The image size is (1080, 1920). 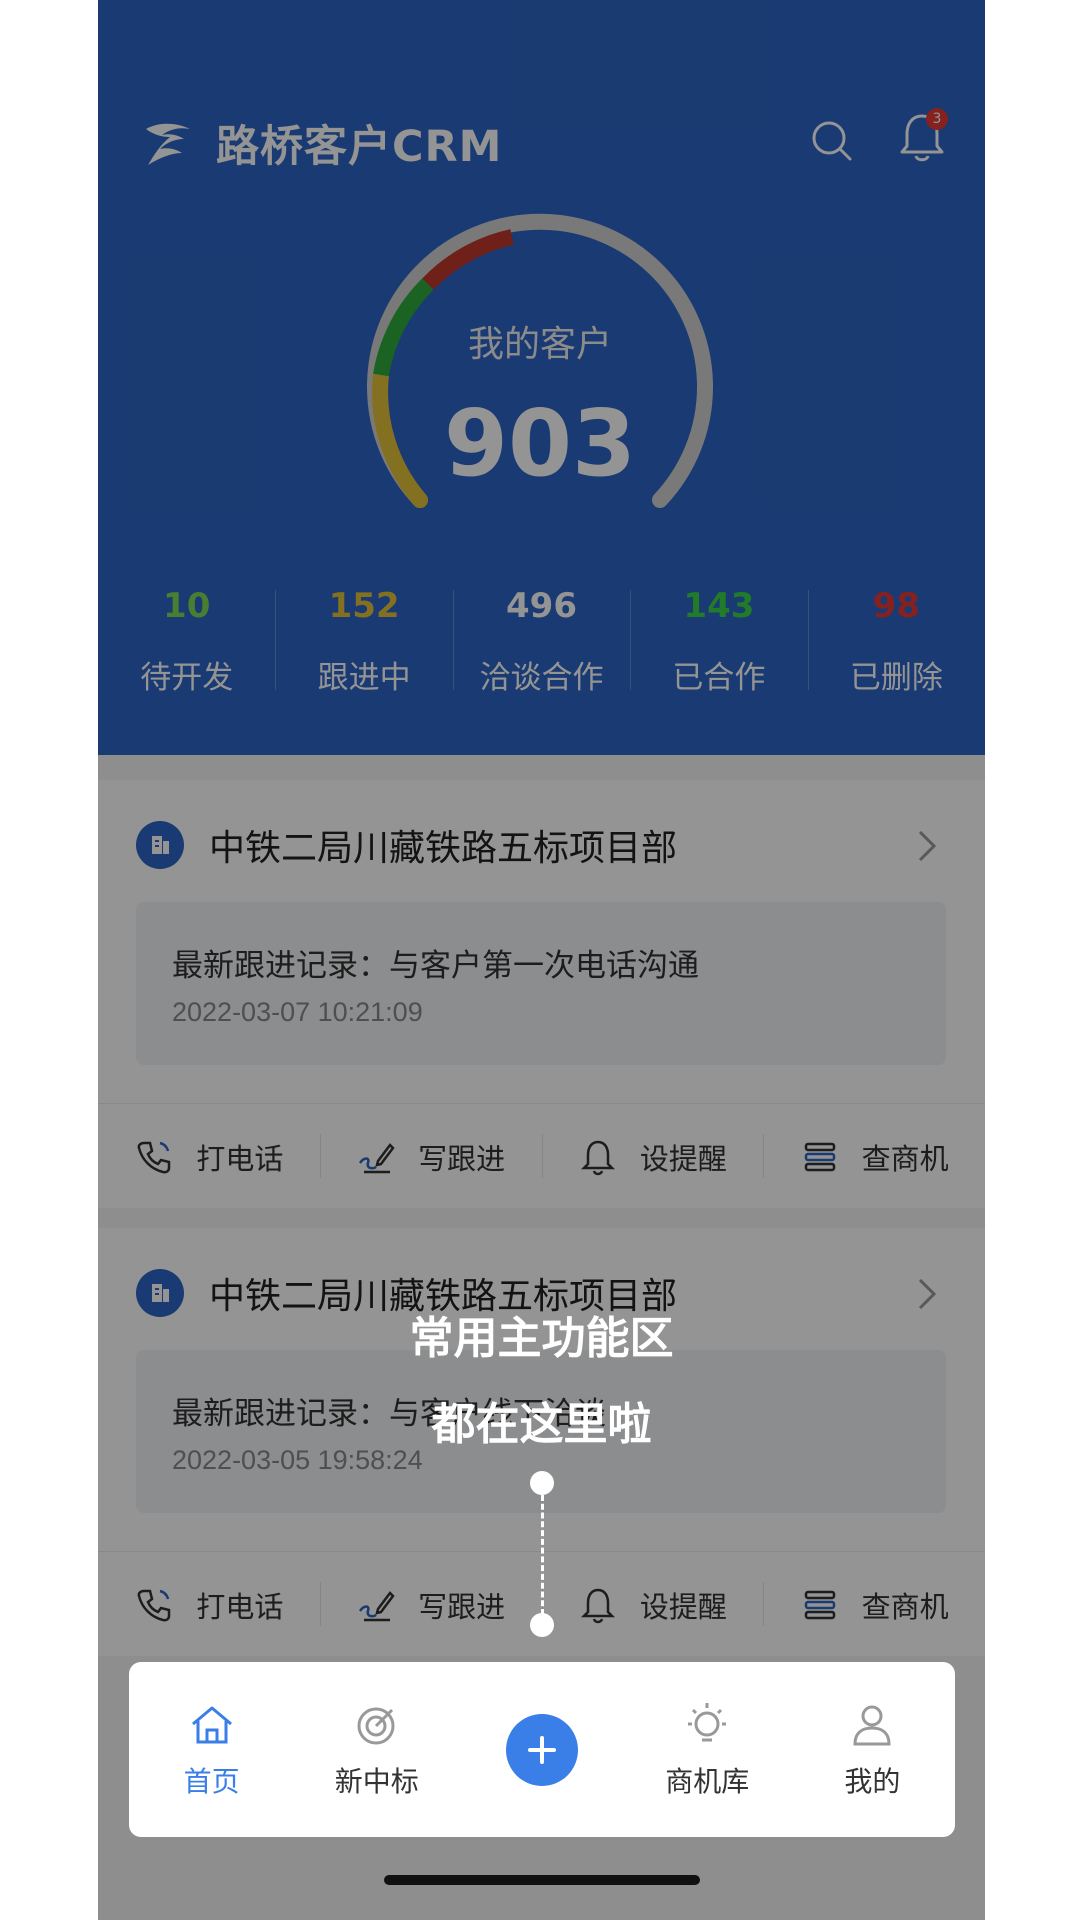 I want to click on guide-dot-top, so click(x=542, y=1483).